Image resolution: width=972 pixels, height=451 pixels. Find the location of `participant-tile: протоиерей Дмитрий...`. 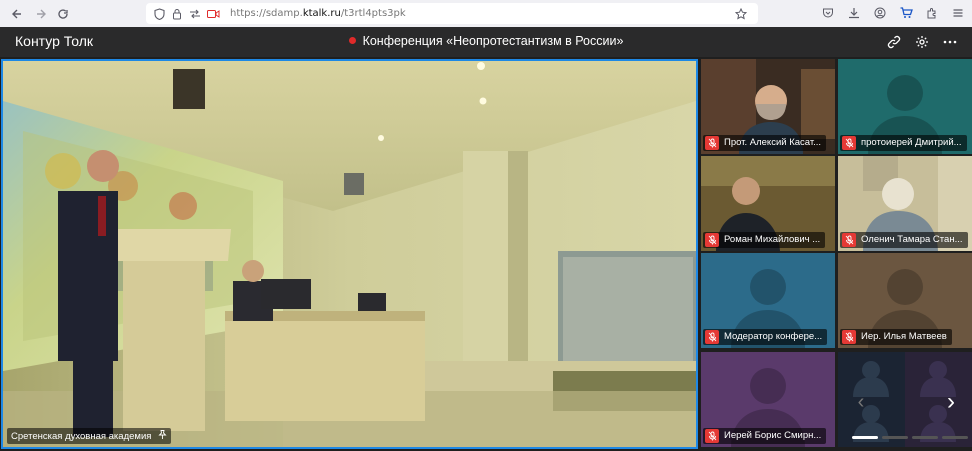

participant-tile: протоиерей Дмитрий... is located at coordinates (905, 106).